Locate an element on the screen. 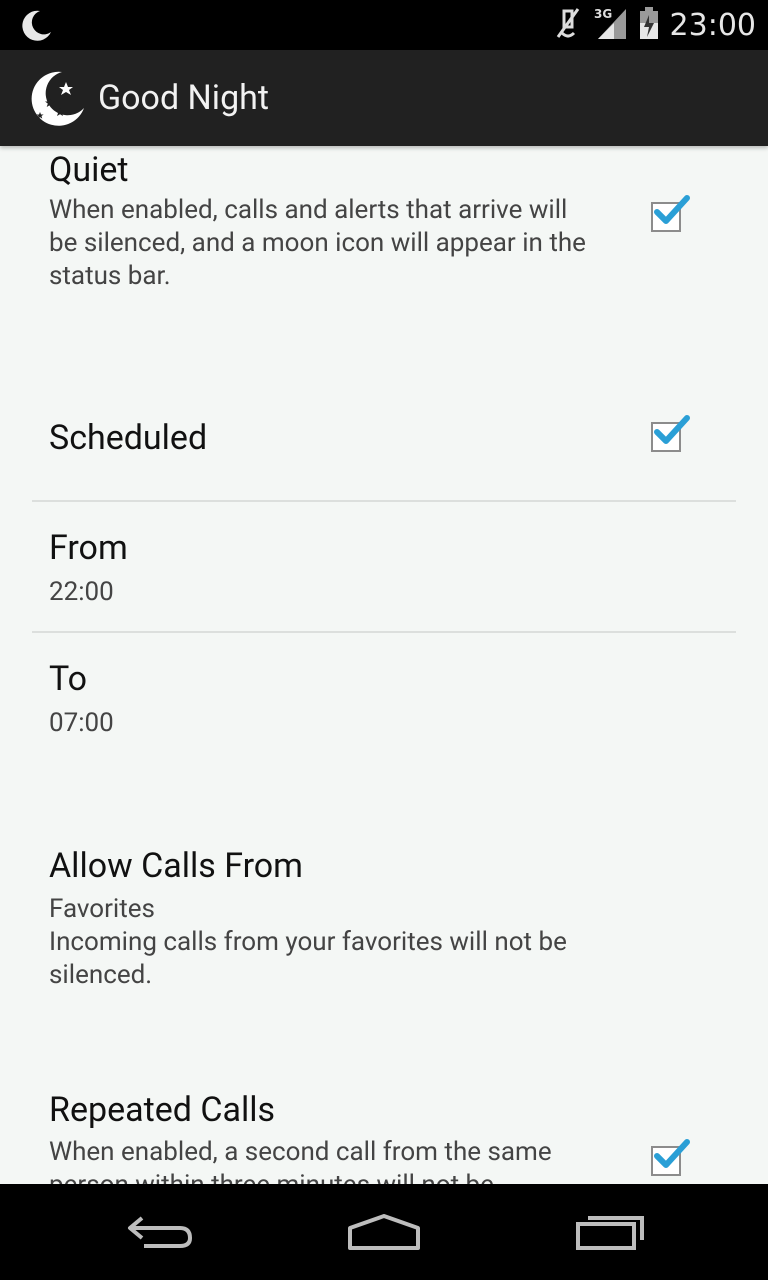 This screenshot has width=768, height=1280. home-button is located at coordinates (384, 1232).